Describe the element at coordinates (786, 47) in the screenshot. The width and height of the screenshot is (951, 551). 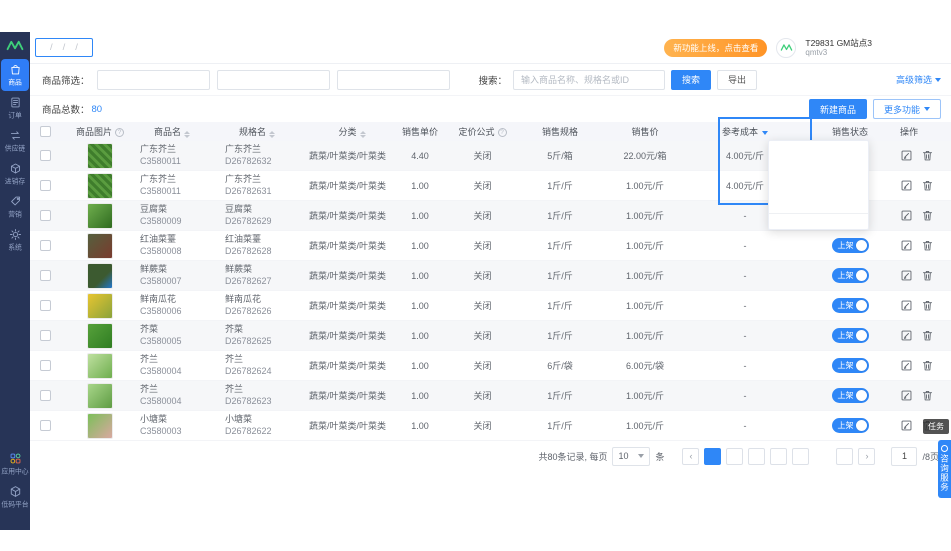
I see `avatar` at that location.